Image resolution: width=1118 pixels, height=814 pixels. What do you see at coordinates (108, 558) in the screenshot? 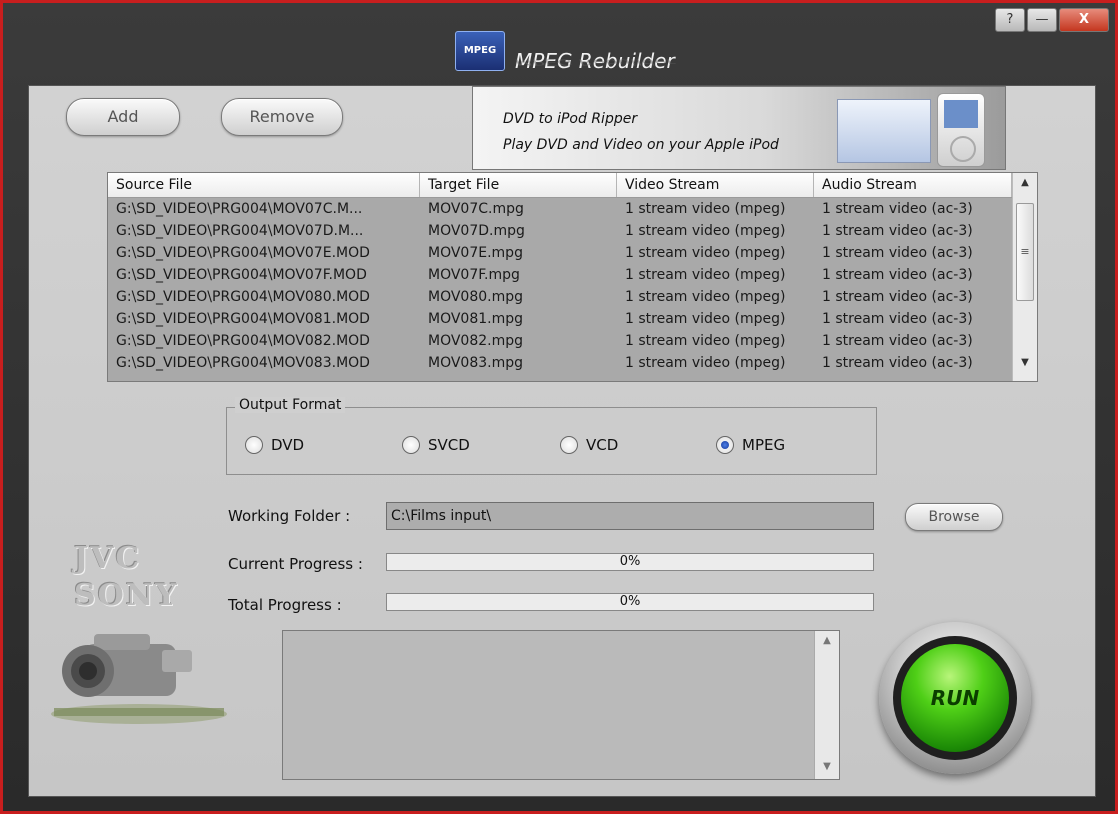
I see `brand-jvc-logo: JVC` at bounding box center [108, 558].